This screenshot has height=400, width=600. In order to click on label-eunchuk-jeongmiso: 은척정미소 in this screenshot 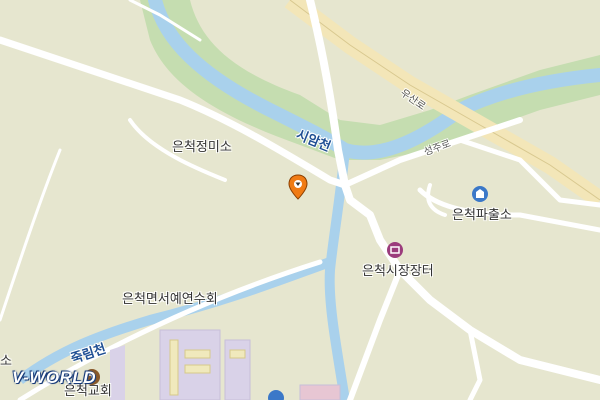, I will do `click(202, 145)`.